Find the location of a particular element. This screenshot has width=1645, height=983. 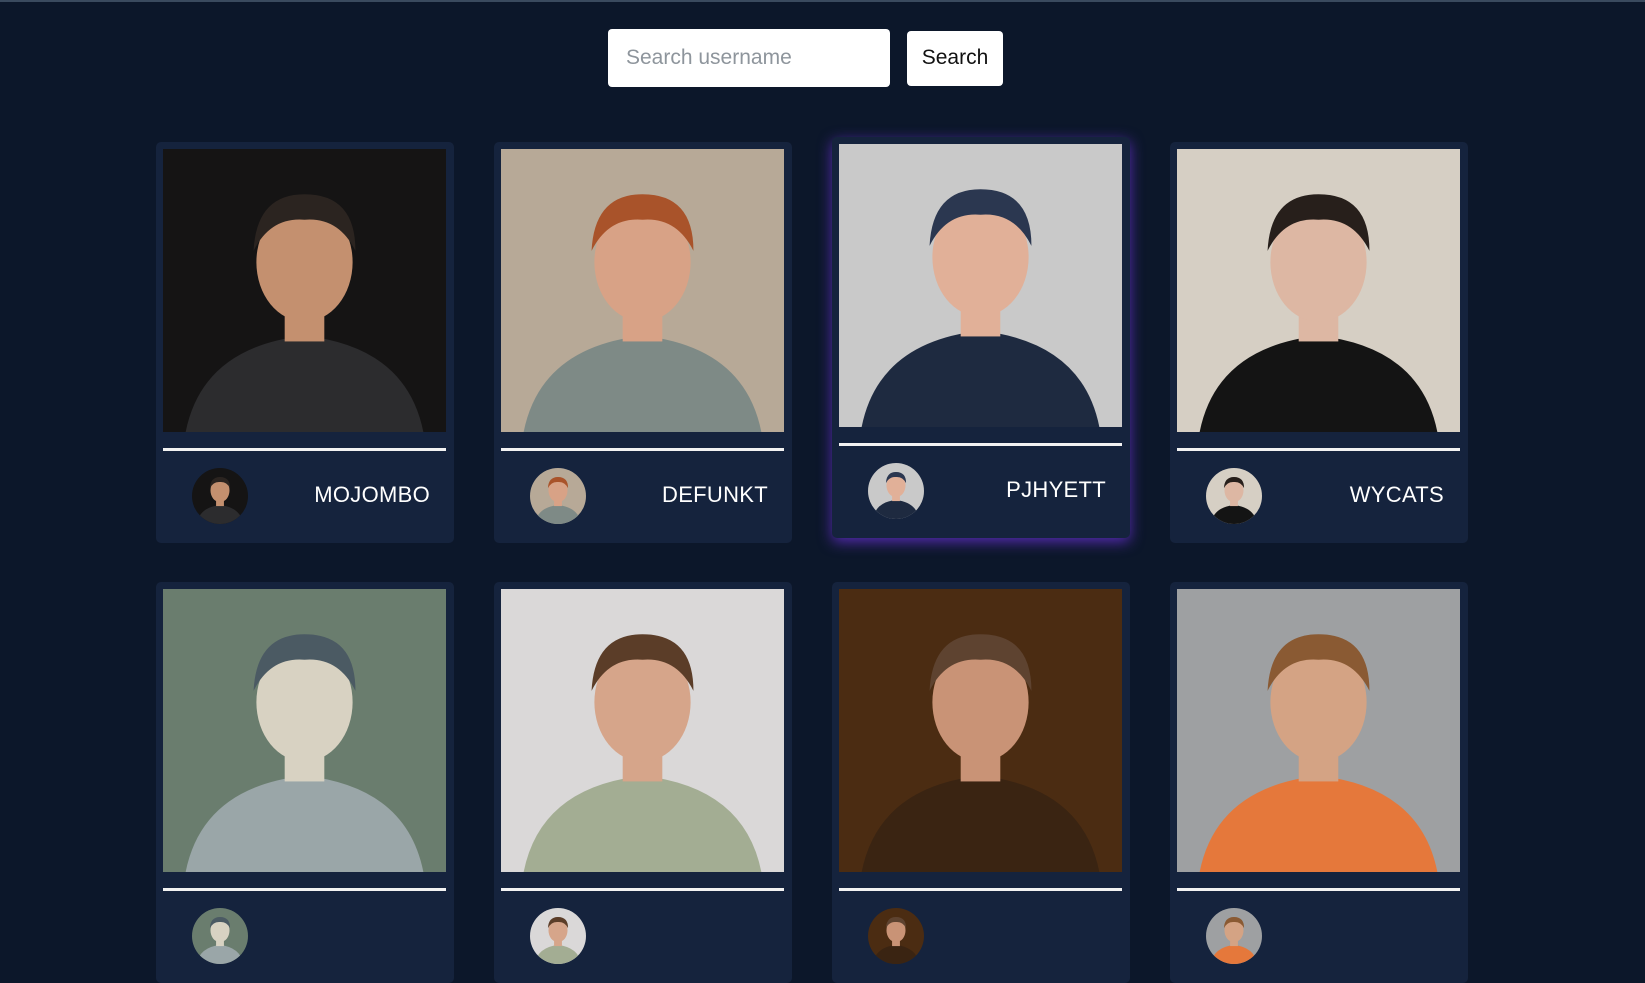

user-card: MOJOMBO is located at coordinates (305, 342).